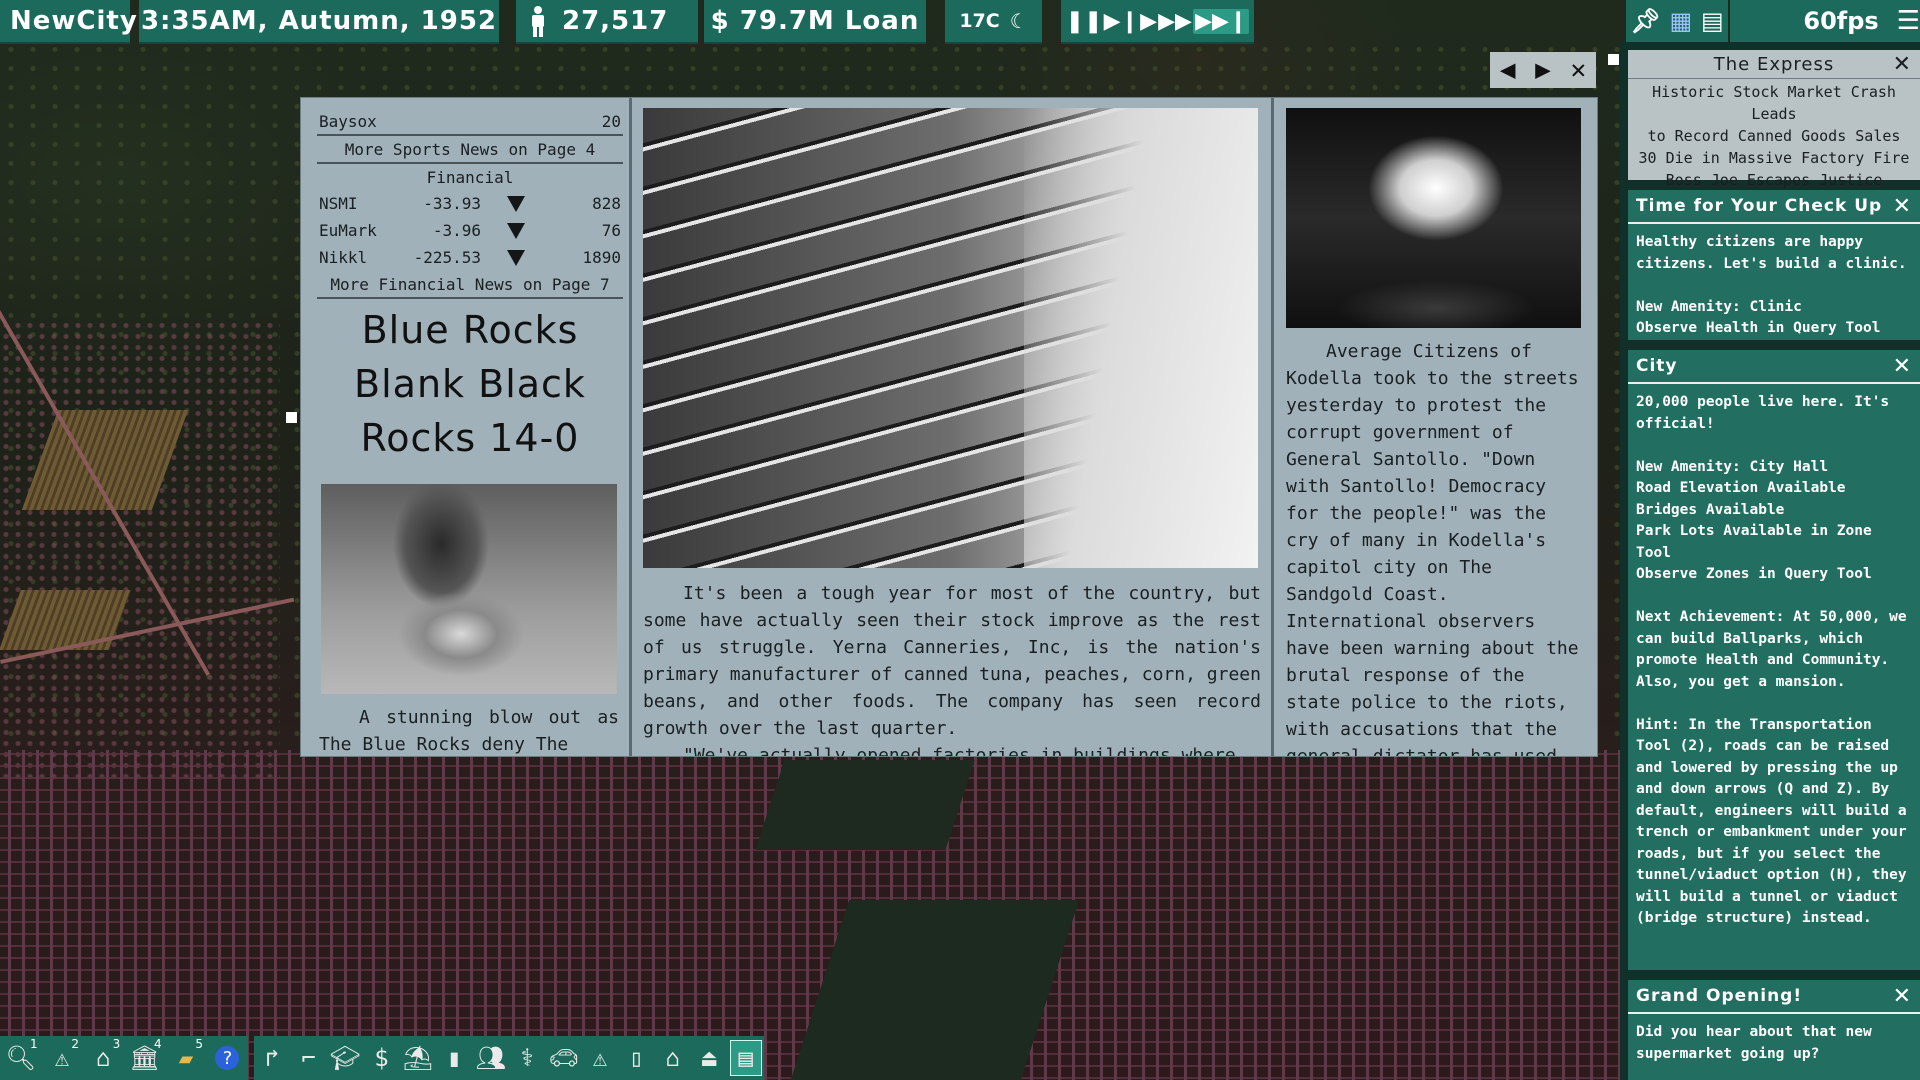  I want to click on express-headline: Boss Joe Escapes Justice, so click(1774, 180).